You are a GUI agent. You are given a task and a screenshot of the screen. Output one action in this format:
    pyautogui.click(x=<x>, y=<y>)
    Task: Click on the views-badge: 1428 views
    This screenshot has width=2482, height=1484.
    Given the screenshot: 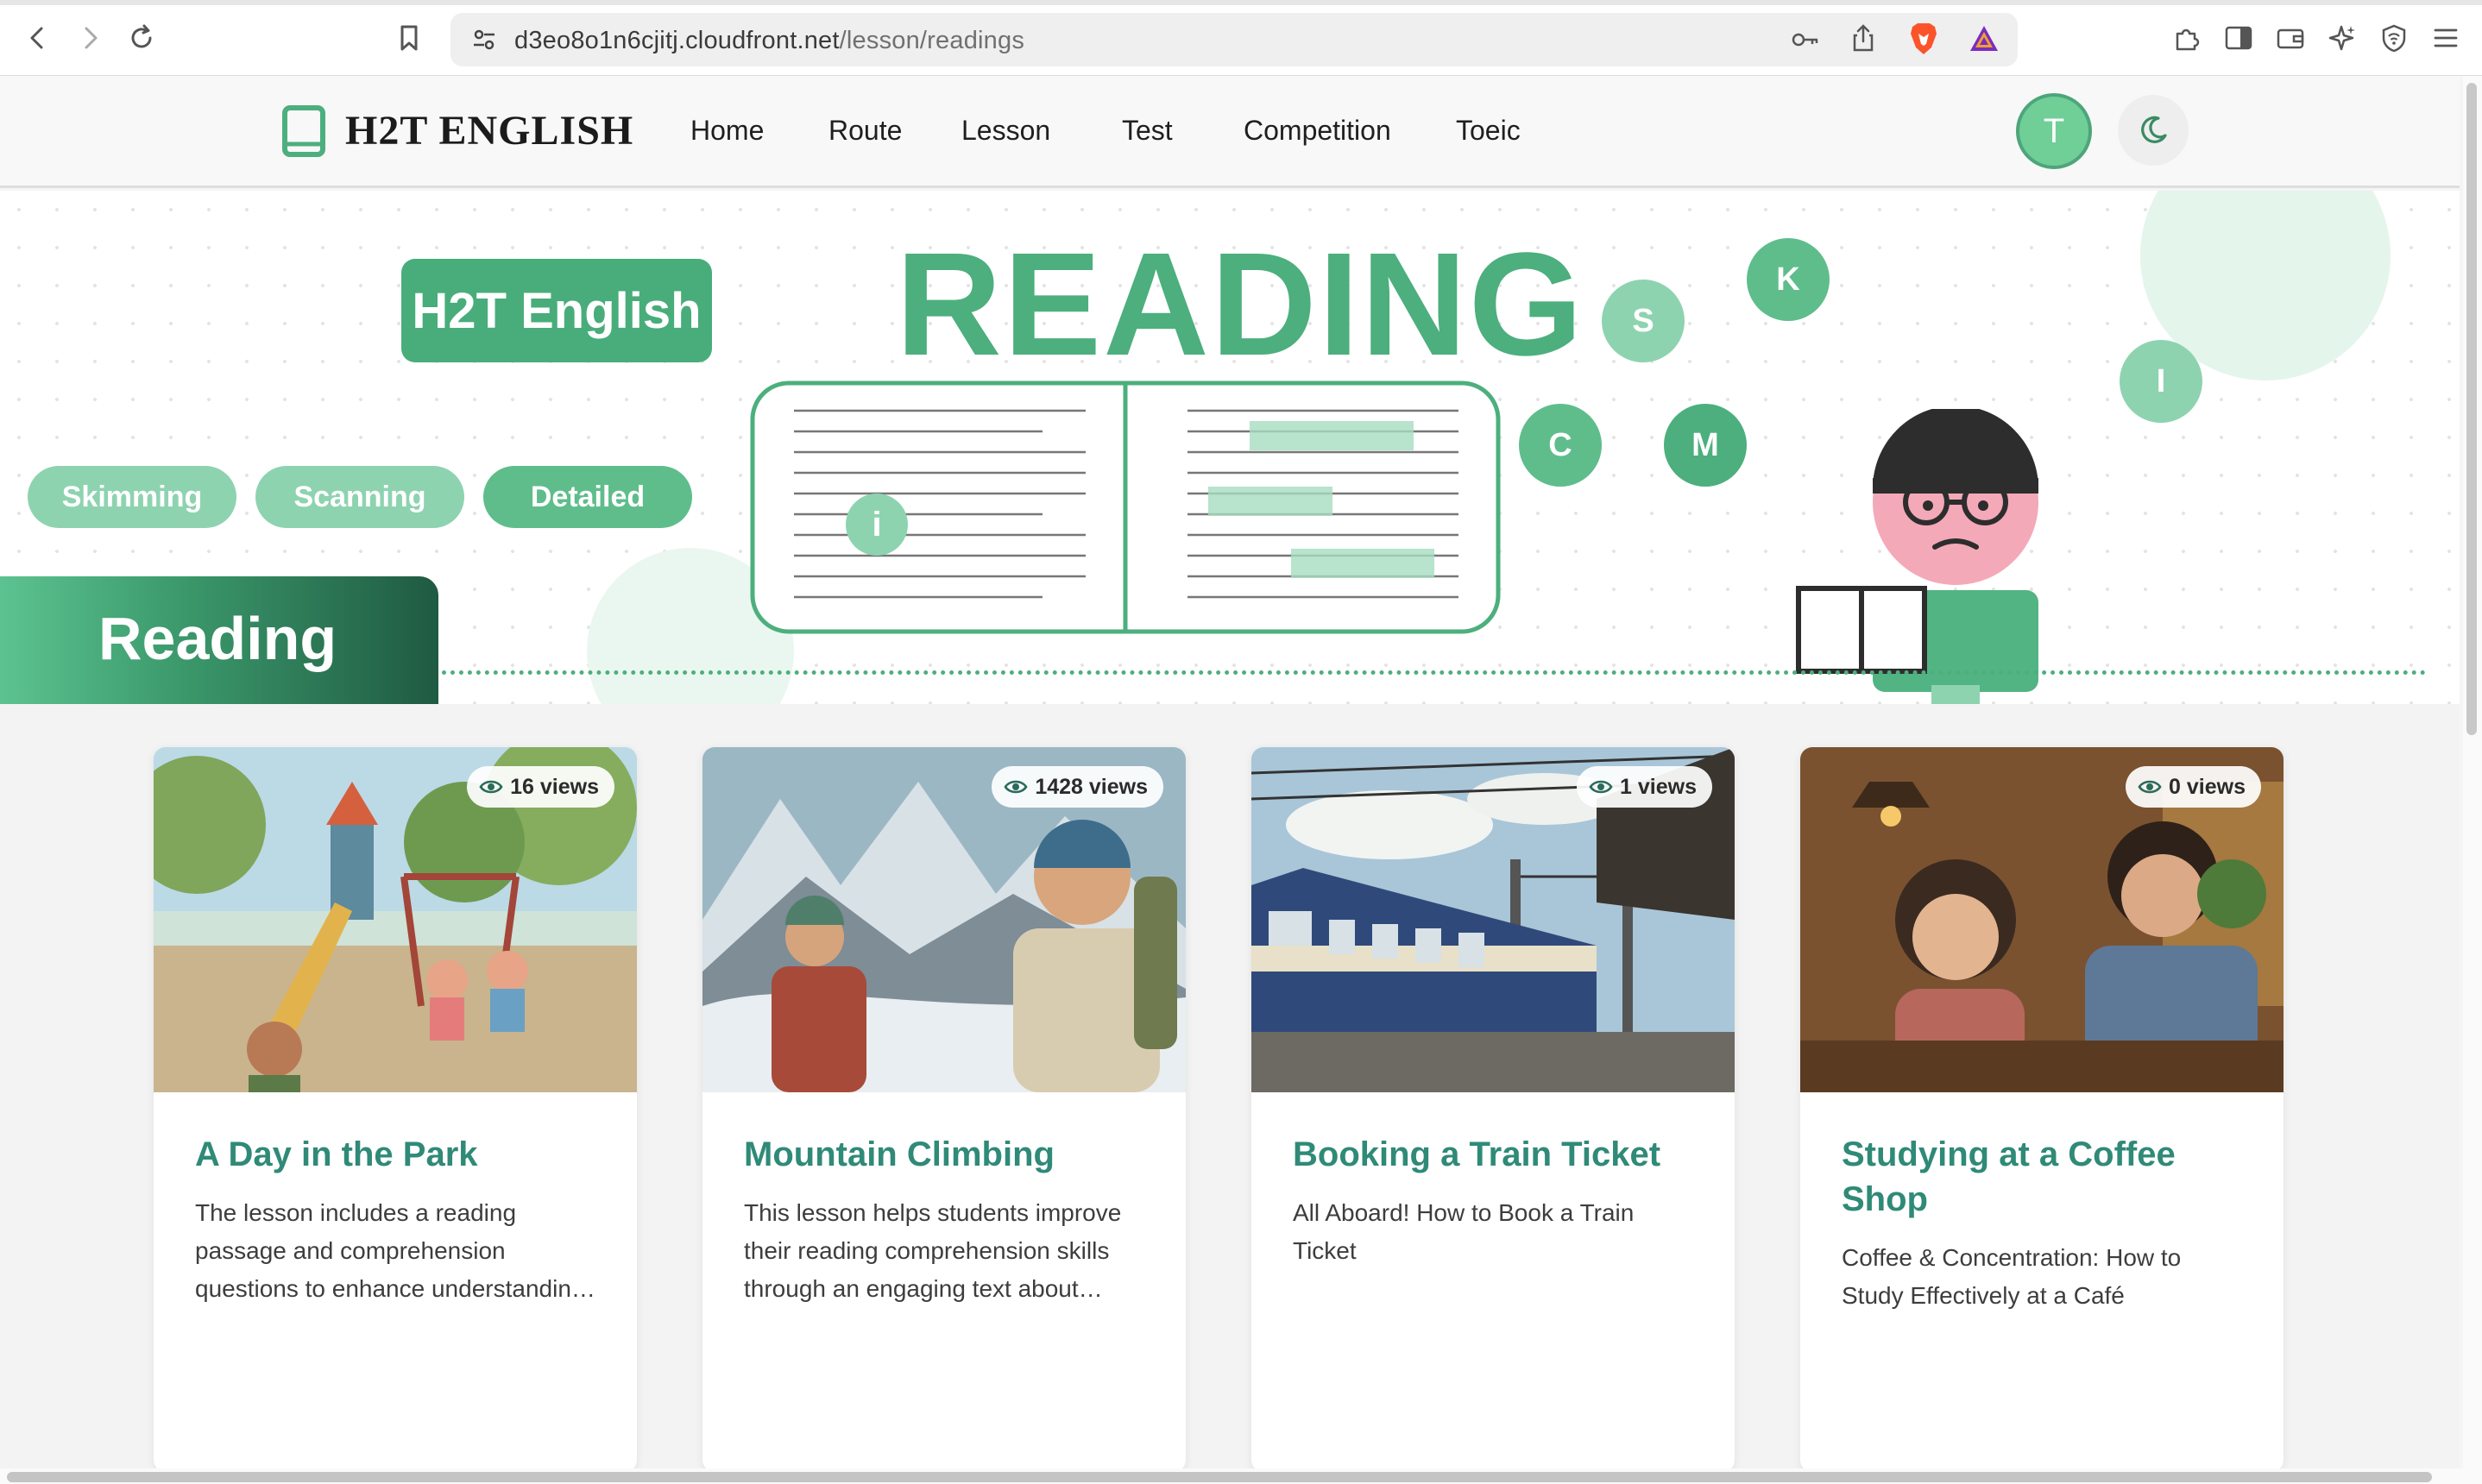 What is the action you would take?
    pyautogui.click(x=1077, y=787)
    